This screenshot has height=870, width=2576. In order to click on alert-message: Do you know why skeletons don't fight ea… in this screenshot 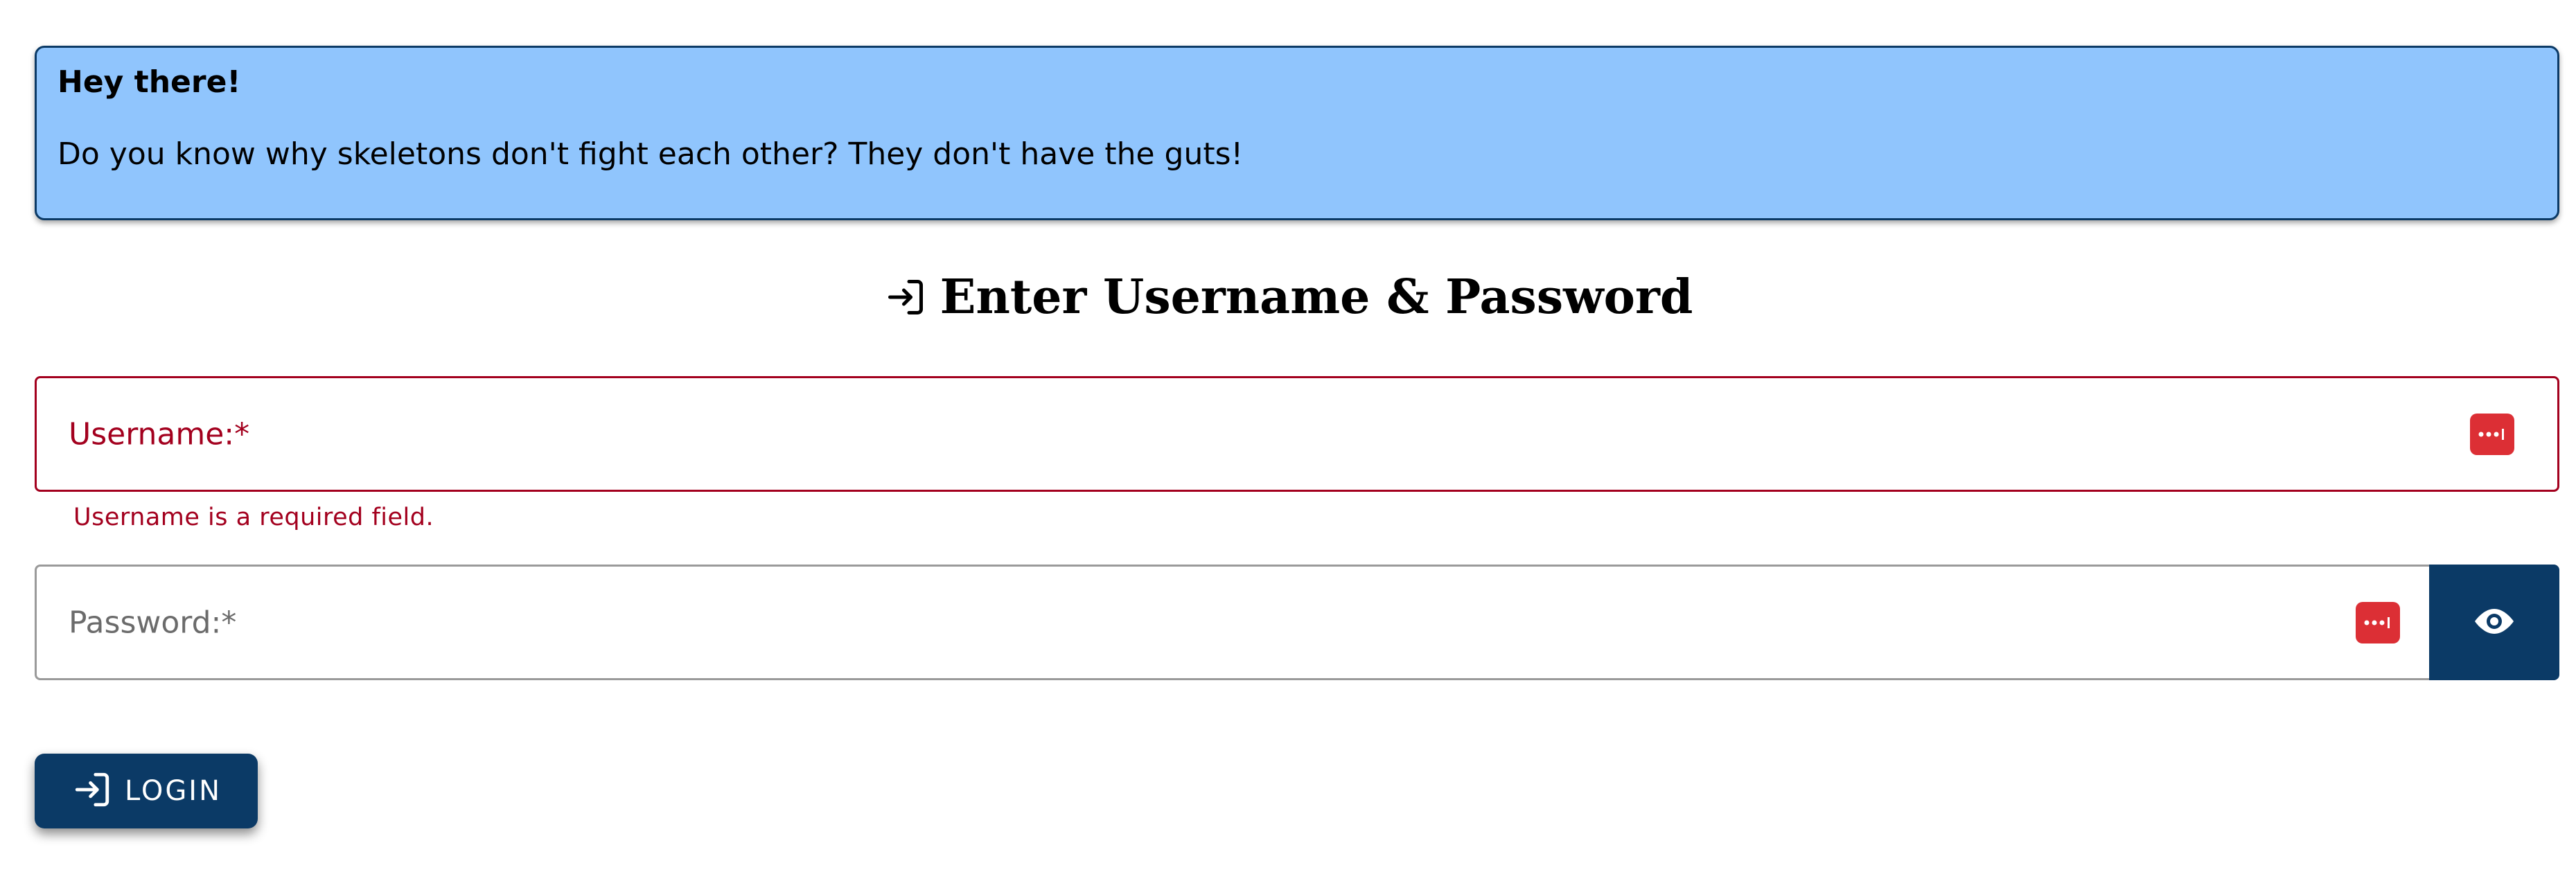, I will do `click(651, 154)`.